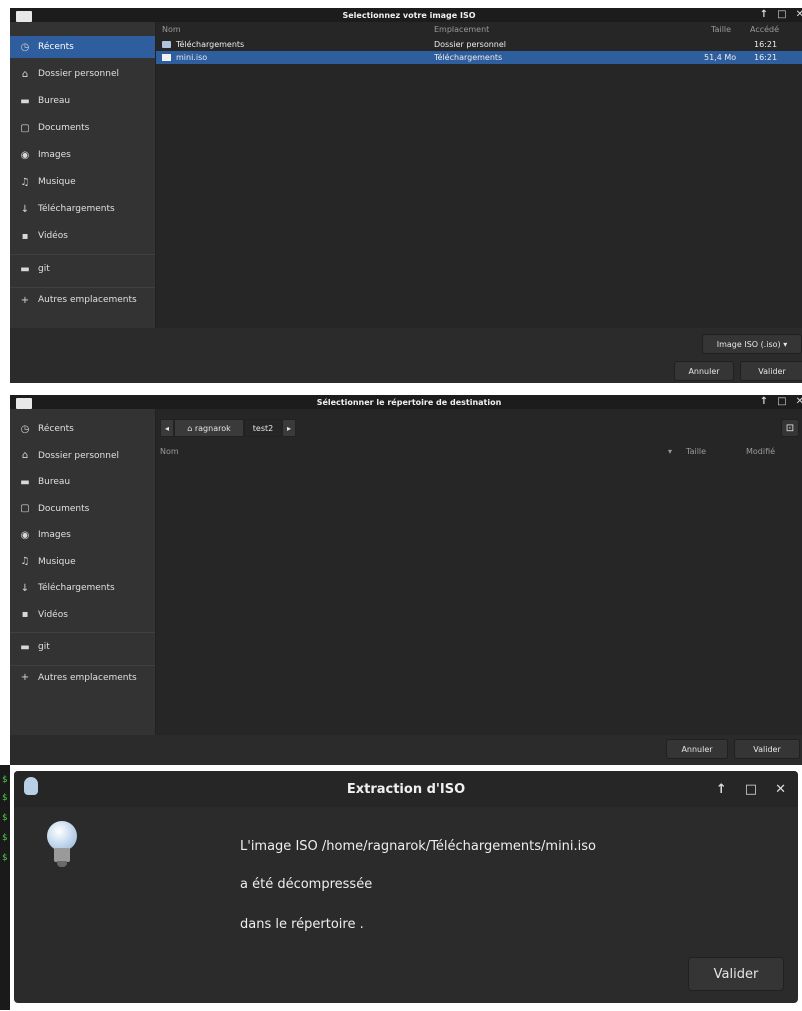  I want to click on path-forward-button: ▸, so click(289, 428).